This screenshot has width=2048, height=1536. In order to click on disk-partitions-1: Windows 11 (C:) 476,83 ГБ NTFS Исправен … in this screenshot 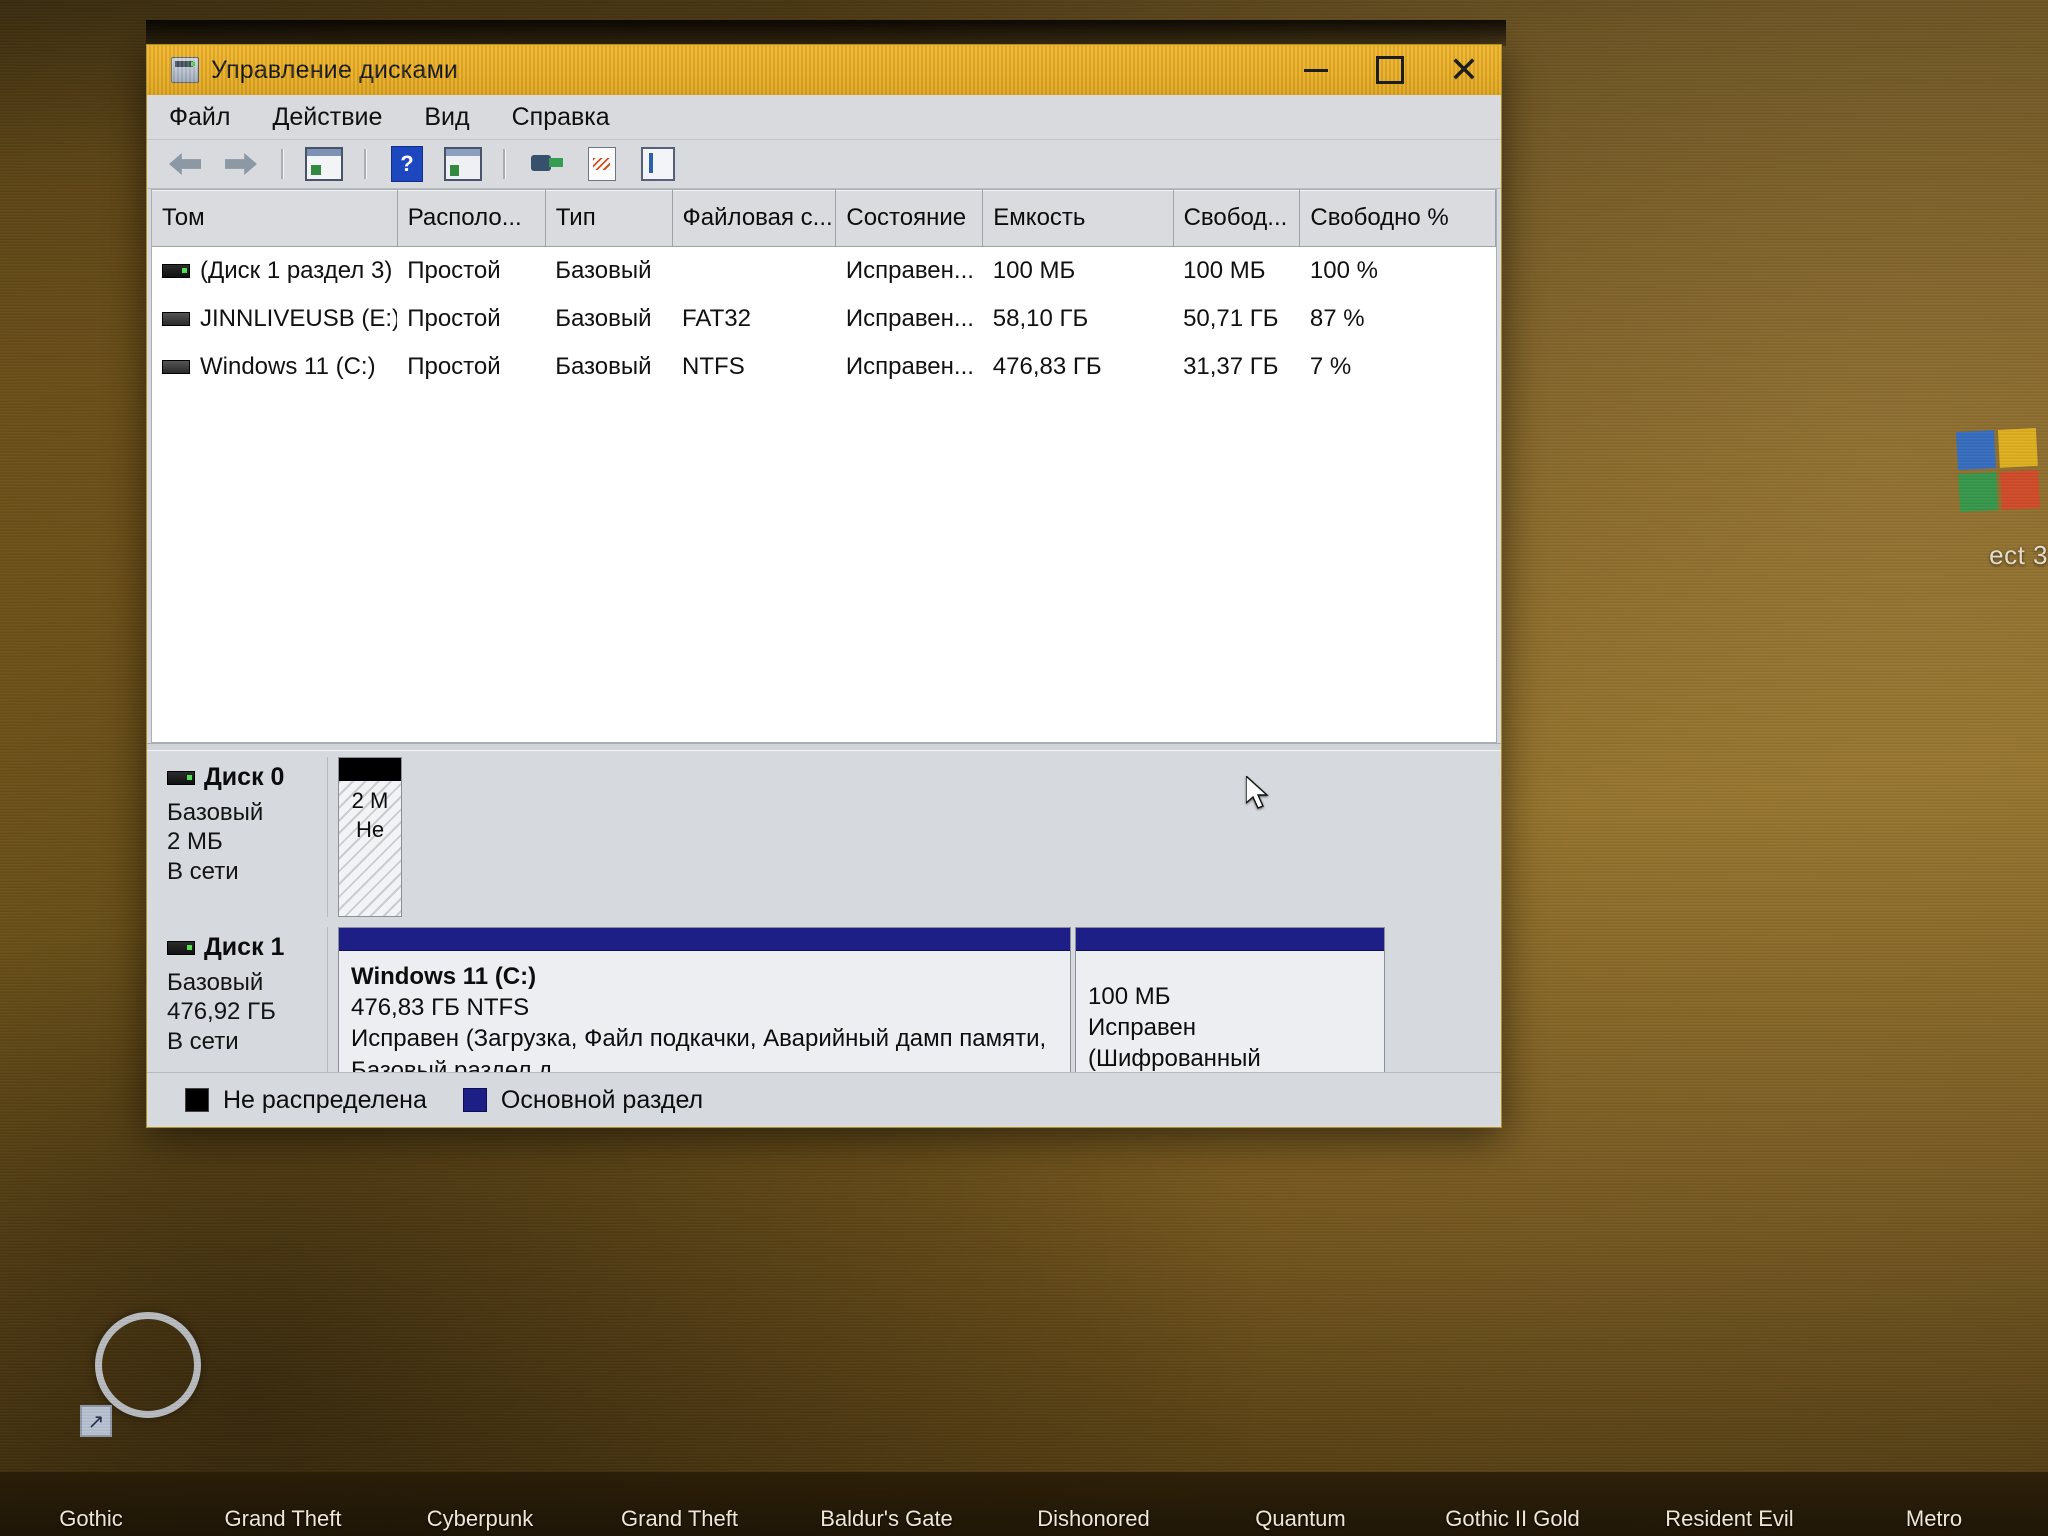, I will do `click(912, 999)`.